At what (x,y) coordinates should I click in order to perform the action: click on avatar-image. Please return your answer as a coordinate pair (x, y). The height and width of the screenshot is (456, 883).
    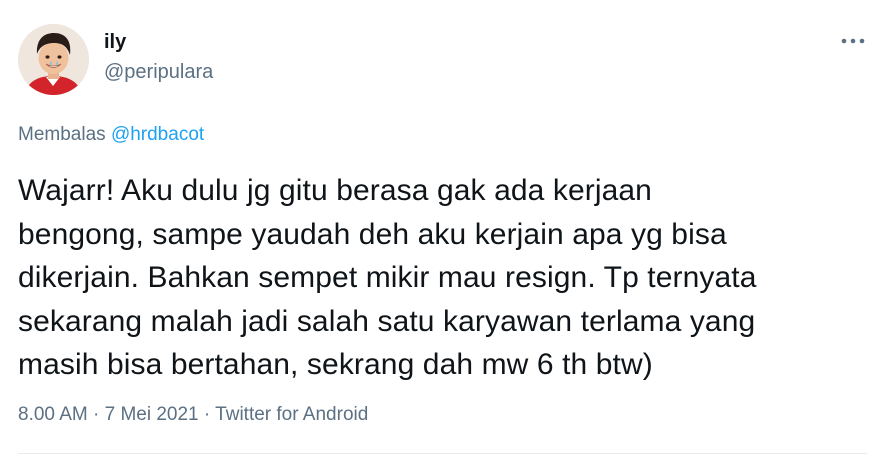
    Looking at the image, I should click on (53, 59).